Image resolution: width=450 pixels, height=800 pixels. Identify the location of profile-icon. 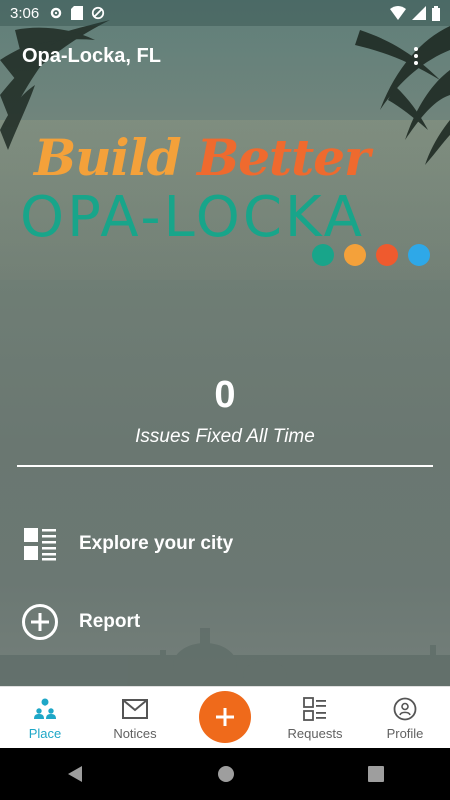
(405, 709).